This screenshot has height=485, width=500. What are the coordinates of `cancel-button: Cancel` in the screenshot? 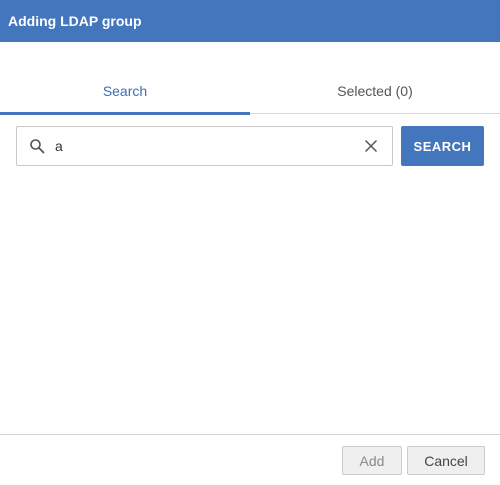 It's located at (446, 460).